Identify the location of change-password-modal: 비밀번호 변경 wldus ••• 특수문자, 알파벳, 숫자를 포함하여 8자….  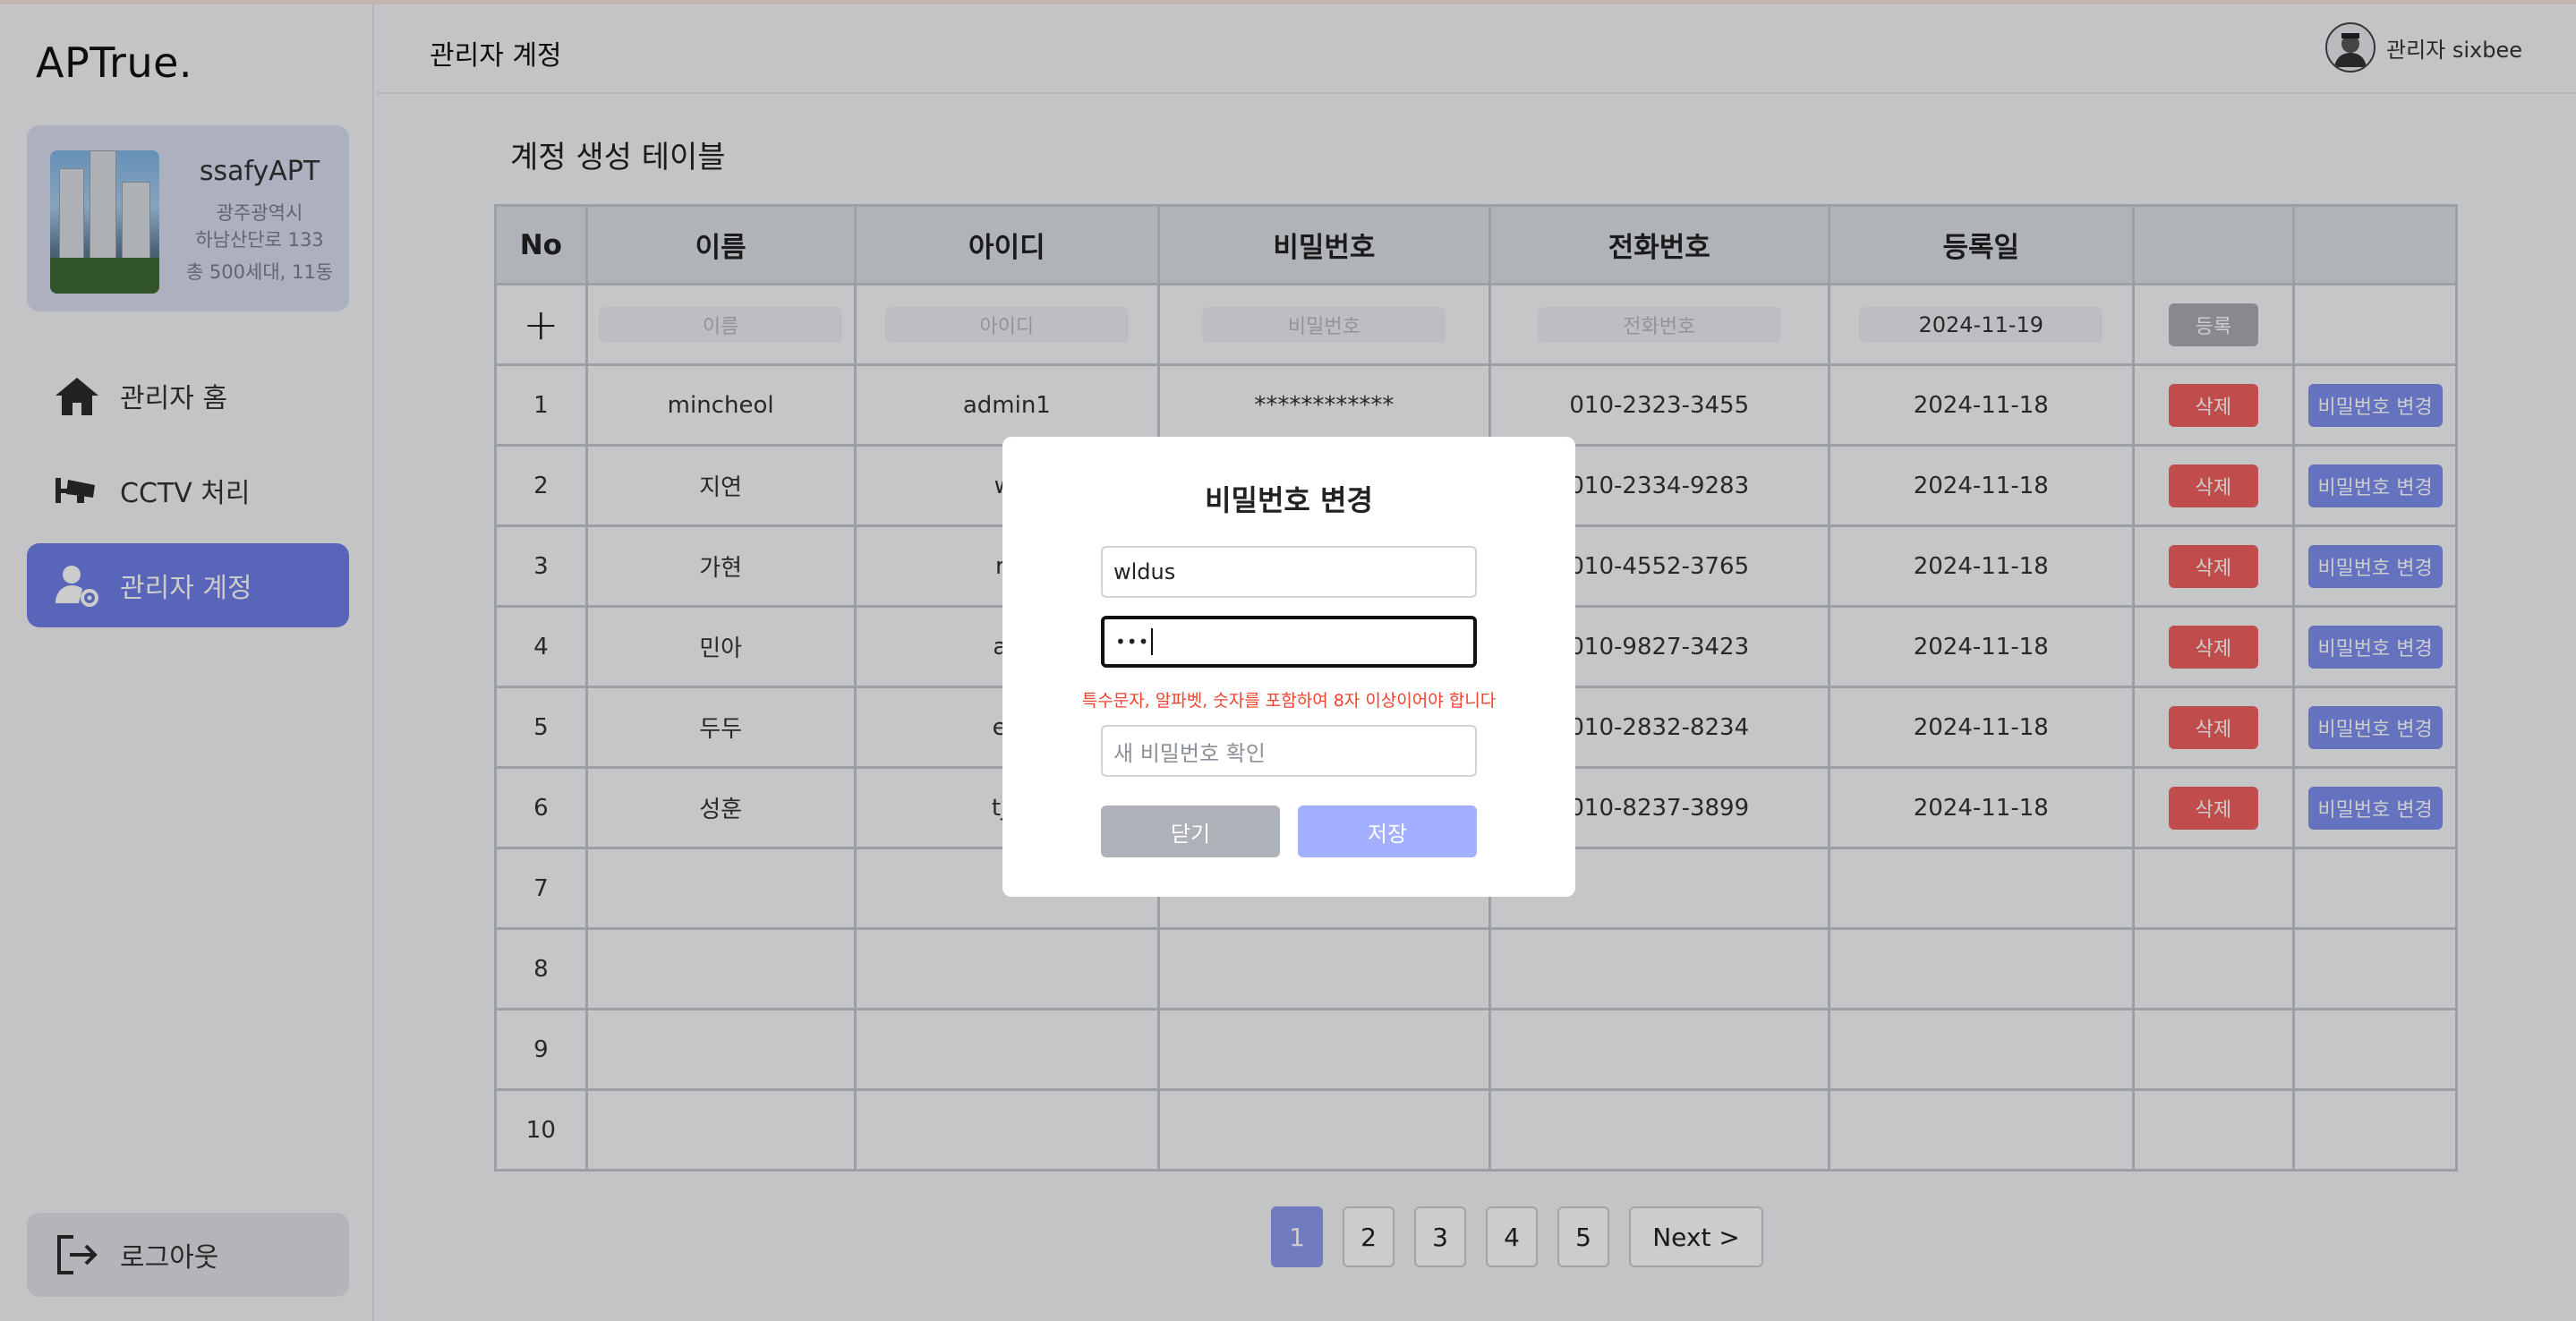
(1288, 667).